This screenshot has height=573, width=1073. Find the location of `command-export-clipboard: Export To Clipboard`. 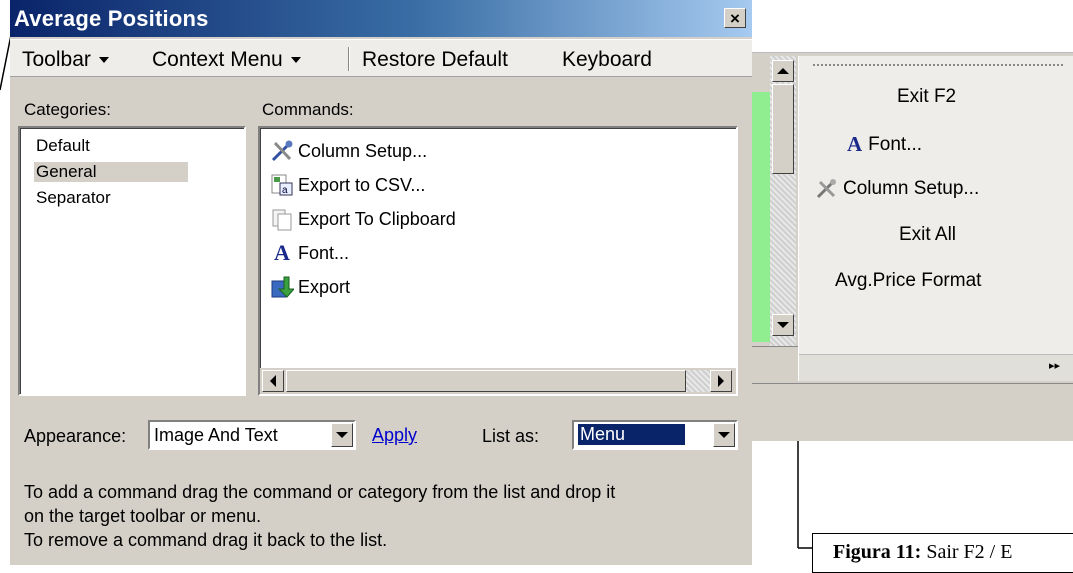

command-export-clipboard: Export To Clipboard is located at coordinates (363, 219).